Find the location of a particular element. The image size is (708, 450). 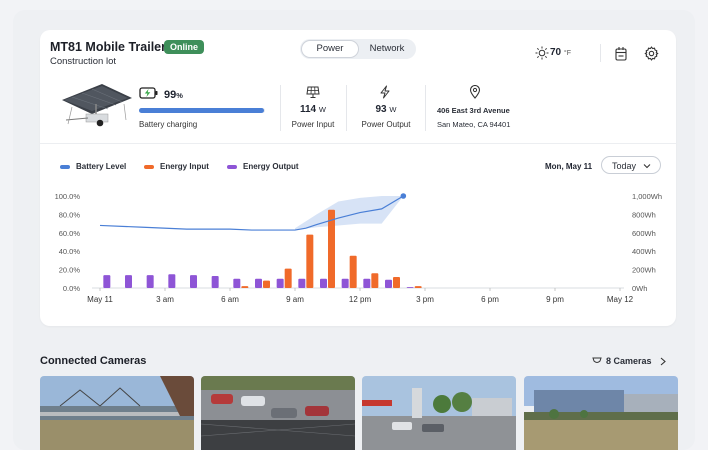

y-left-tick-label: 100.0% is located at coordinates (68, 196).